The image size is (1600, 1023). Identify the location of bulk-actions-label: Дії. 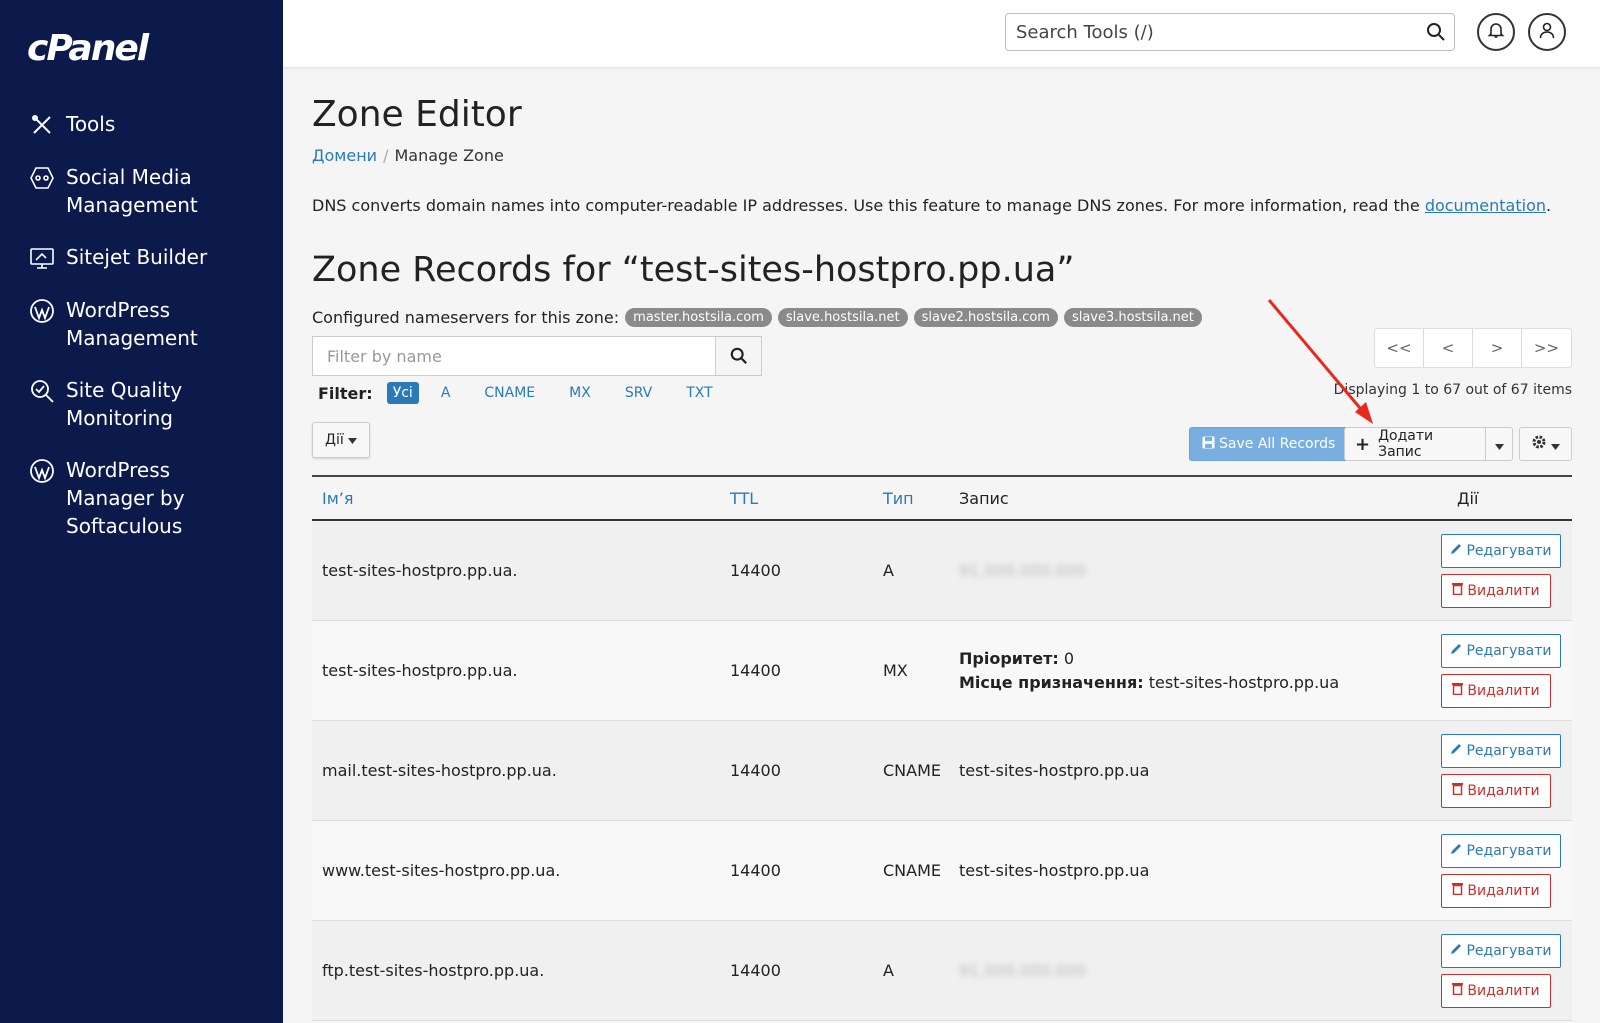
(334, 440).